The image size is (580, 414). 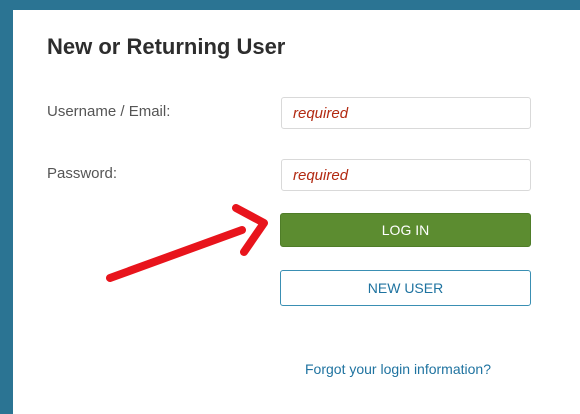 I want to click on username-input, so click(x=406, y=113).